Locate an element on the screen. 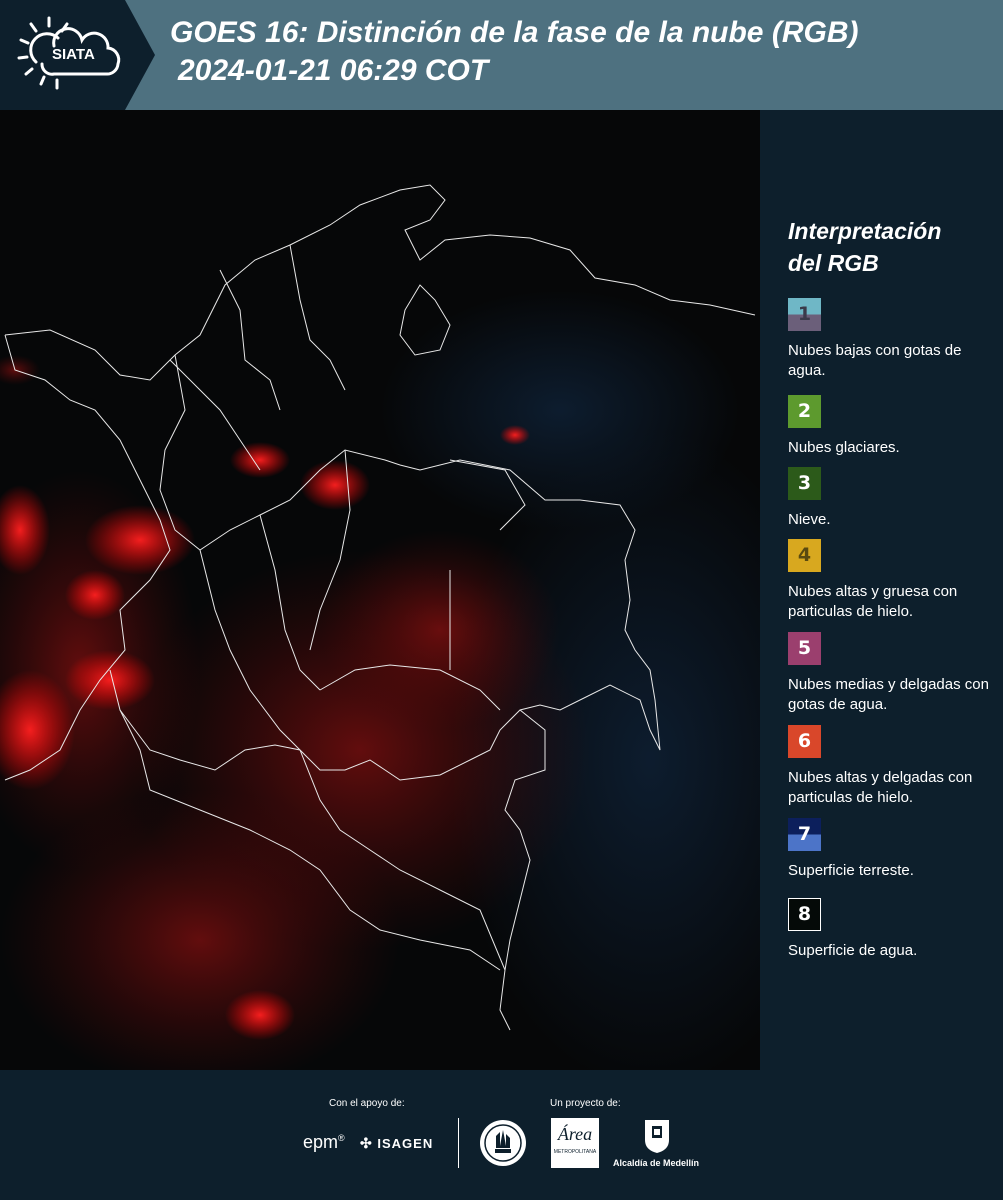 Image resolution: width=1003 pixels, height=1200 pixels. area-text: Área is located at coordinates (575, 1134).